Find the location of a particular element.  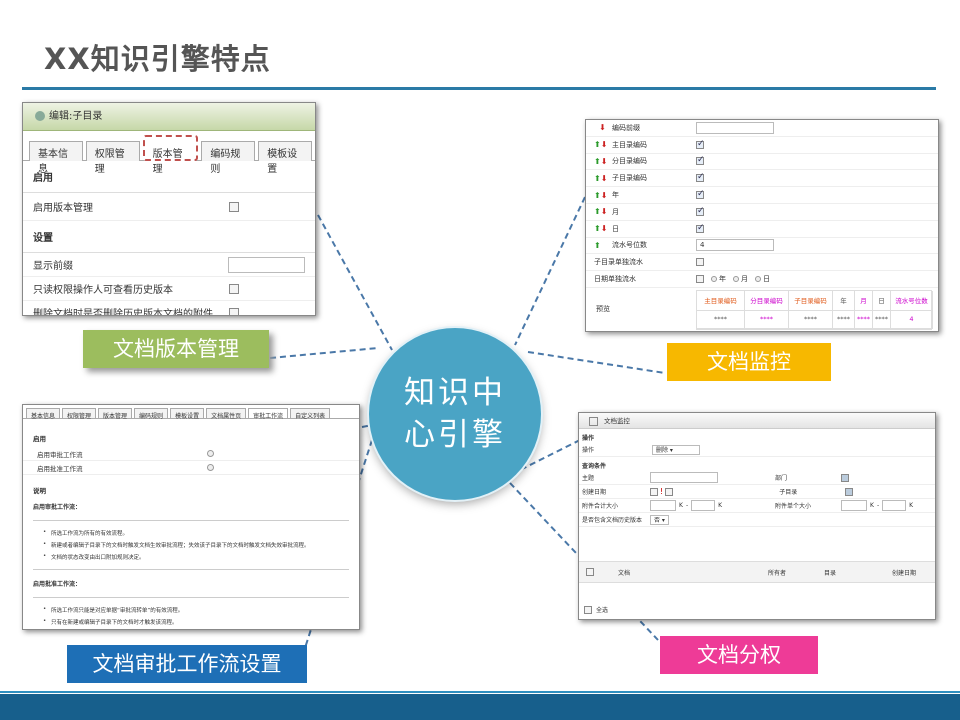

section-settings: 设置 is located at coordinates (169, 237).